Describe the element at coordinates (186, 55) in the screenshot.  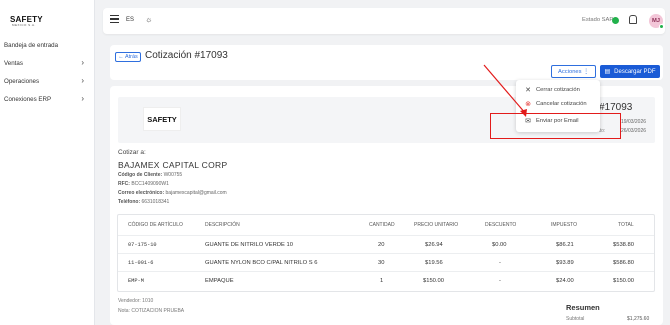
I see `page-title: Cotización #17093` at that location.